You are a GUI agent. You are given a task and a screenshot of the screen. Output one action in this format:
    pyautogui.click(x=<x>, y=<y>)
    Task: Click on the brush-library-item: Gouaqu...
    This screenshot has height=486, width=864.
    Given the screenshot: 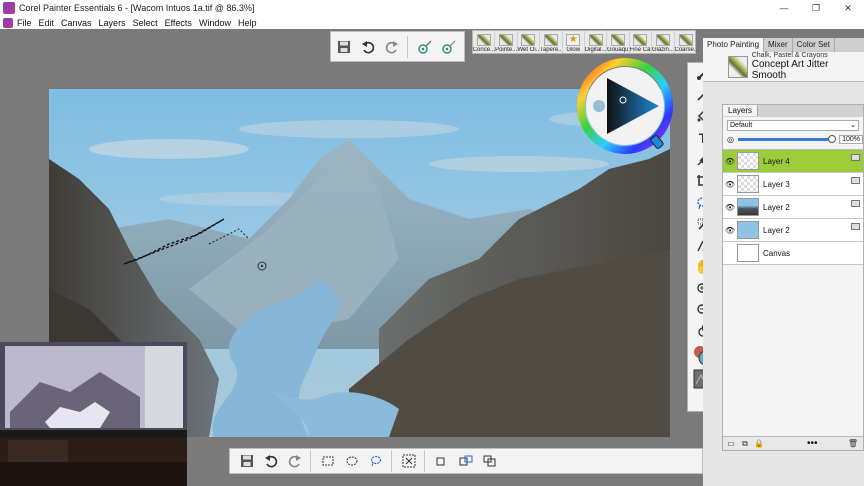 What is the action you would take?
    pyautogui.click(x=618, y=42)
    